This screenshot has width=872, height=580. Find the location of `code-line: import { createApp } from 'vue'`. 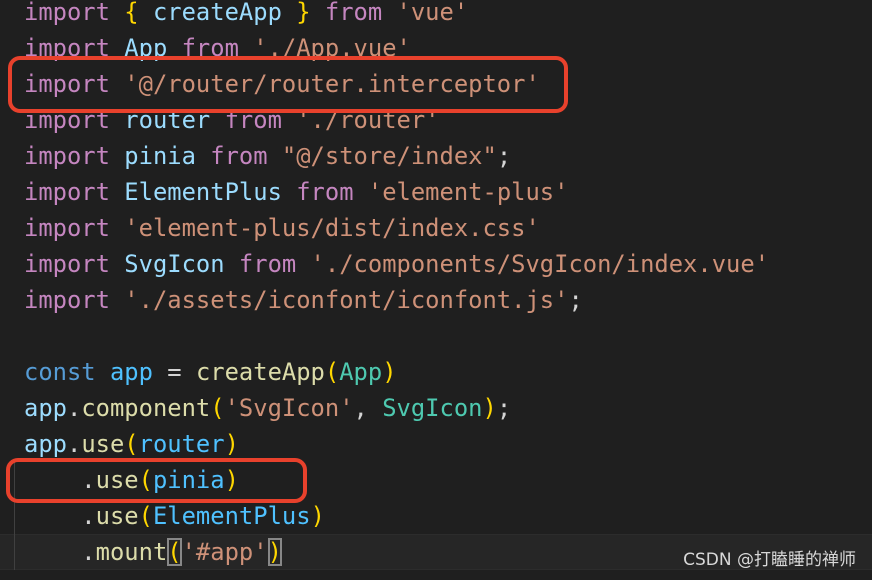

code-line: import { createApp } from 'vue' is located at coordinates (436, 15).